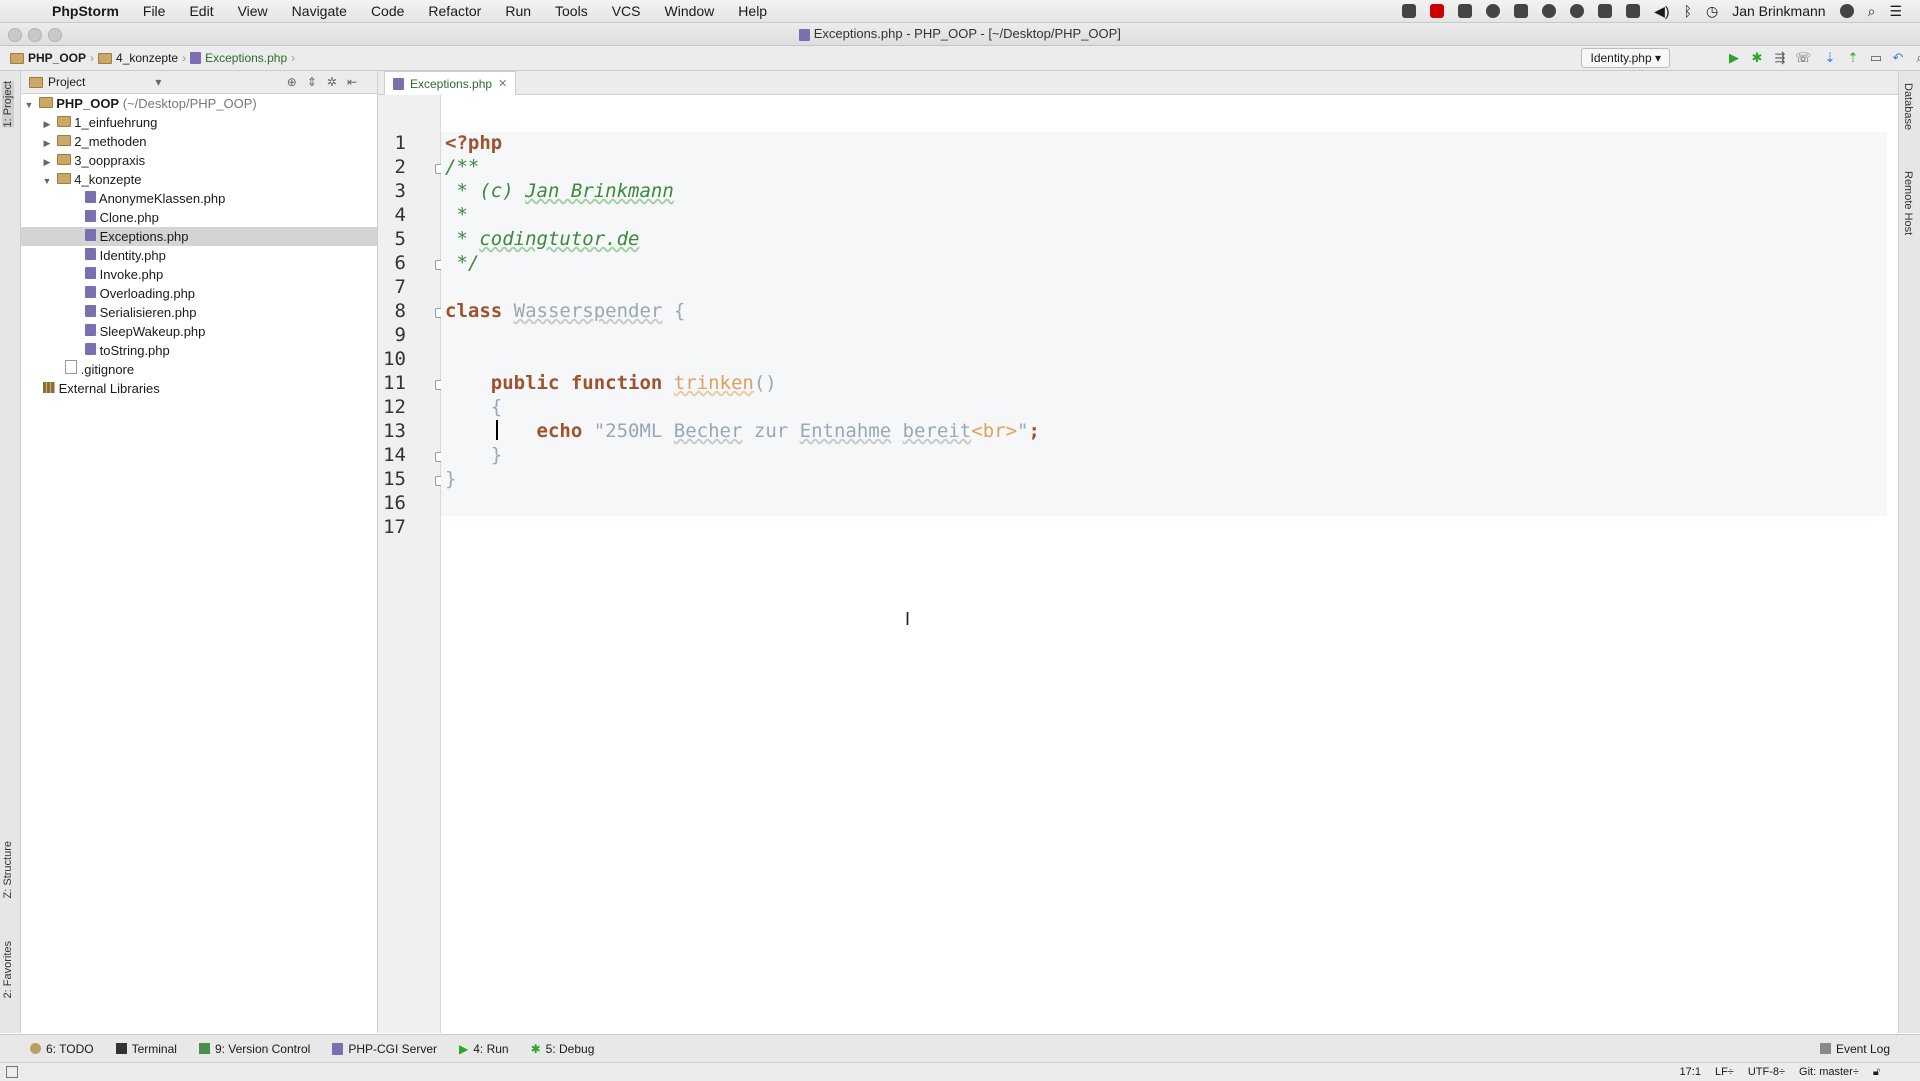 The height and width of the screenshot is (1081, 1920). What do you see at coordinates (90, 311) in the screenshot?
I see `php-file-icon` at bounding box center [90, 311].